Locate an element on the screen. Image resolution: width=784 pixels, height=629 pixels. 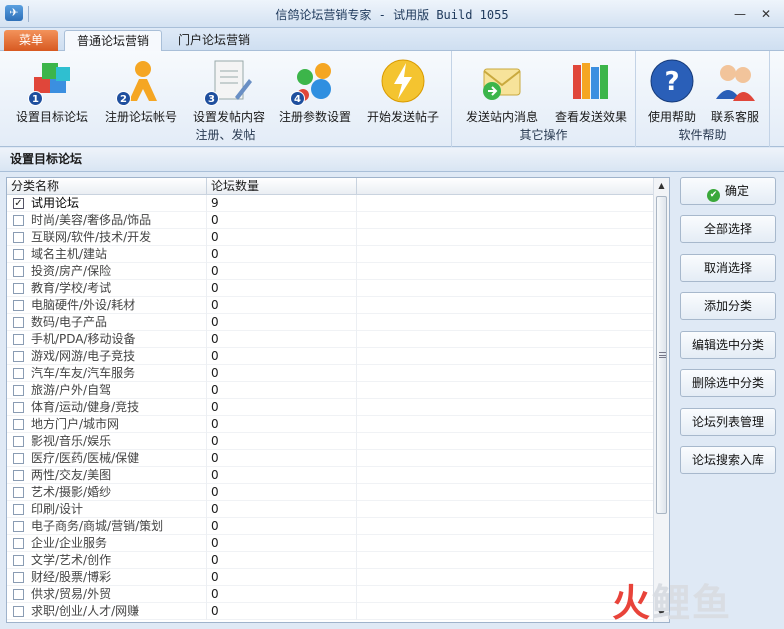
confirm-button: ✔ 确定 is located at coordinates (728, 191).